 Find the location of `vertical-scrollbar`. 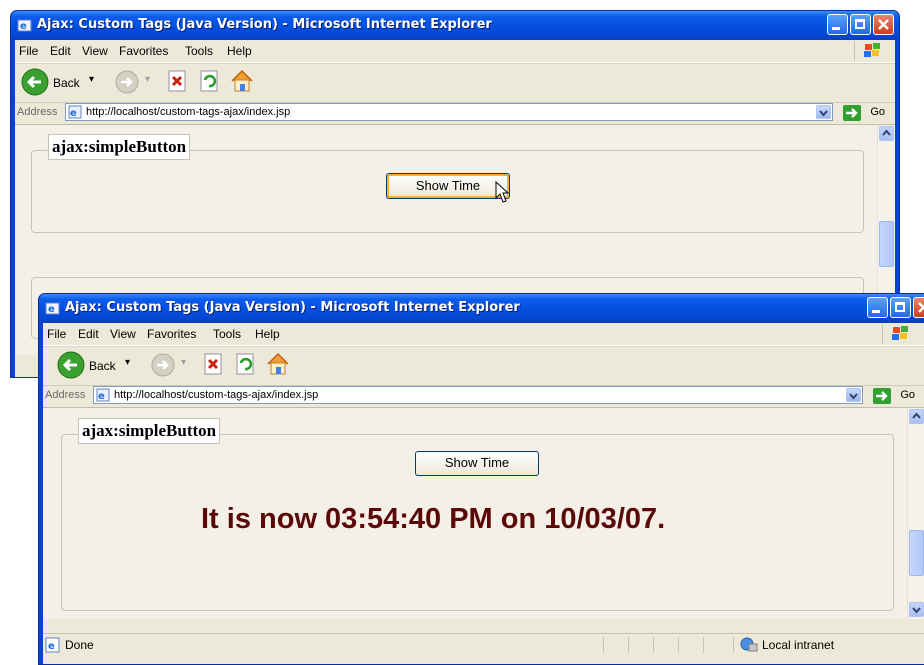

vertical-scrollbar is located at coordinates (915, 513).